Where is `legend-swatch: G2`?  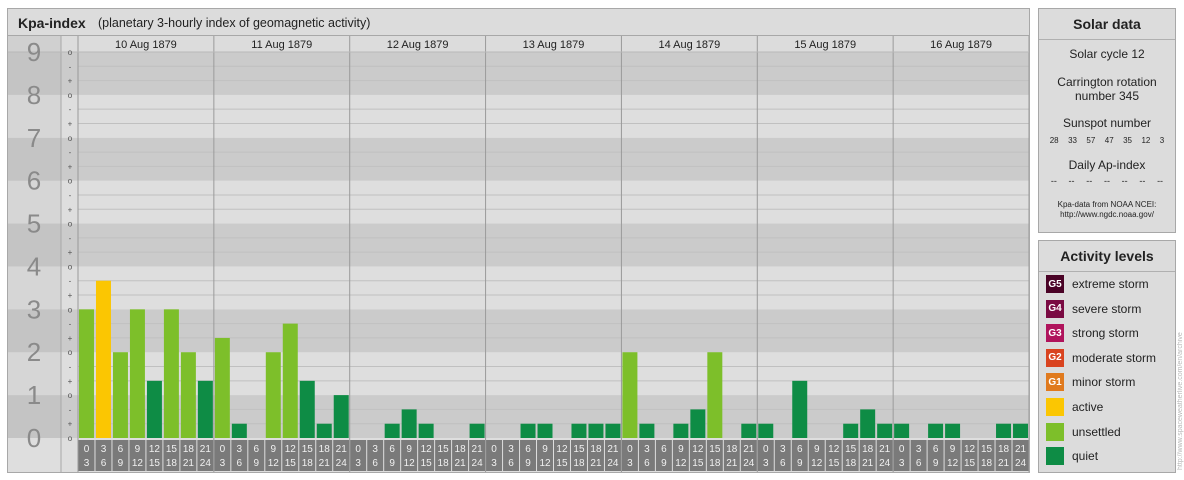
legend-swatch: G2 is located at coordinates (1055, 357).